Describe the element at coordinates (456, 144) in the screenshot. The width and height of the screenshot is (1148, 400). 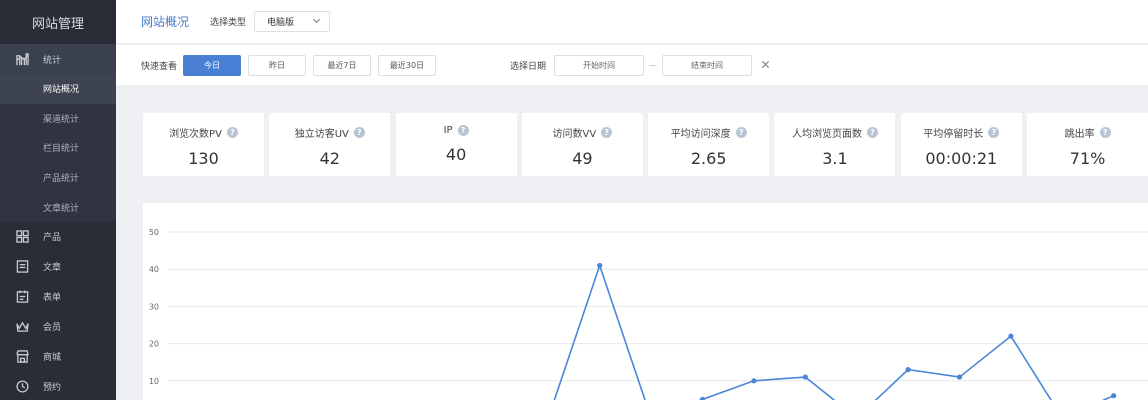
I see `stat-card-ip: IP? 40` at that location.